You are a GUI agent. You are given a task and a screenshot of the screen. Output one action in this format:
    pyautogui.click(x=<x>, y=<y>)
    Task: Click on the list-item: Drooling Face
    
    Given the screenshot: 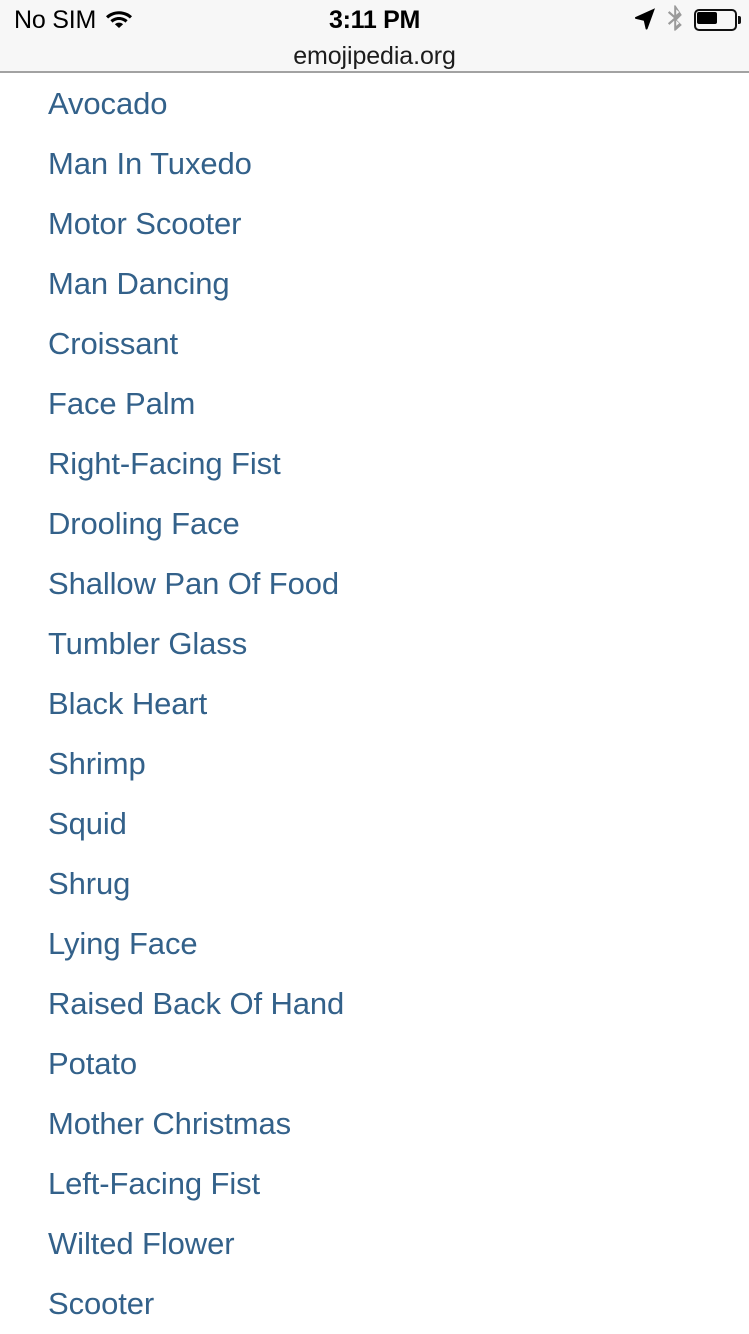 What is the action you would take?
    pyautogui.click(x=374, y=523)
    